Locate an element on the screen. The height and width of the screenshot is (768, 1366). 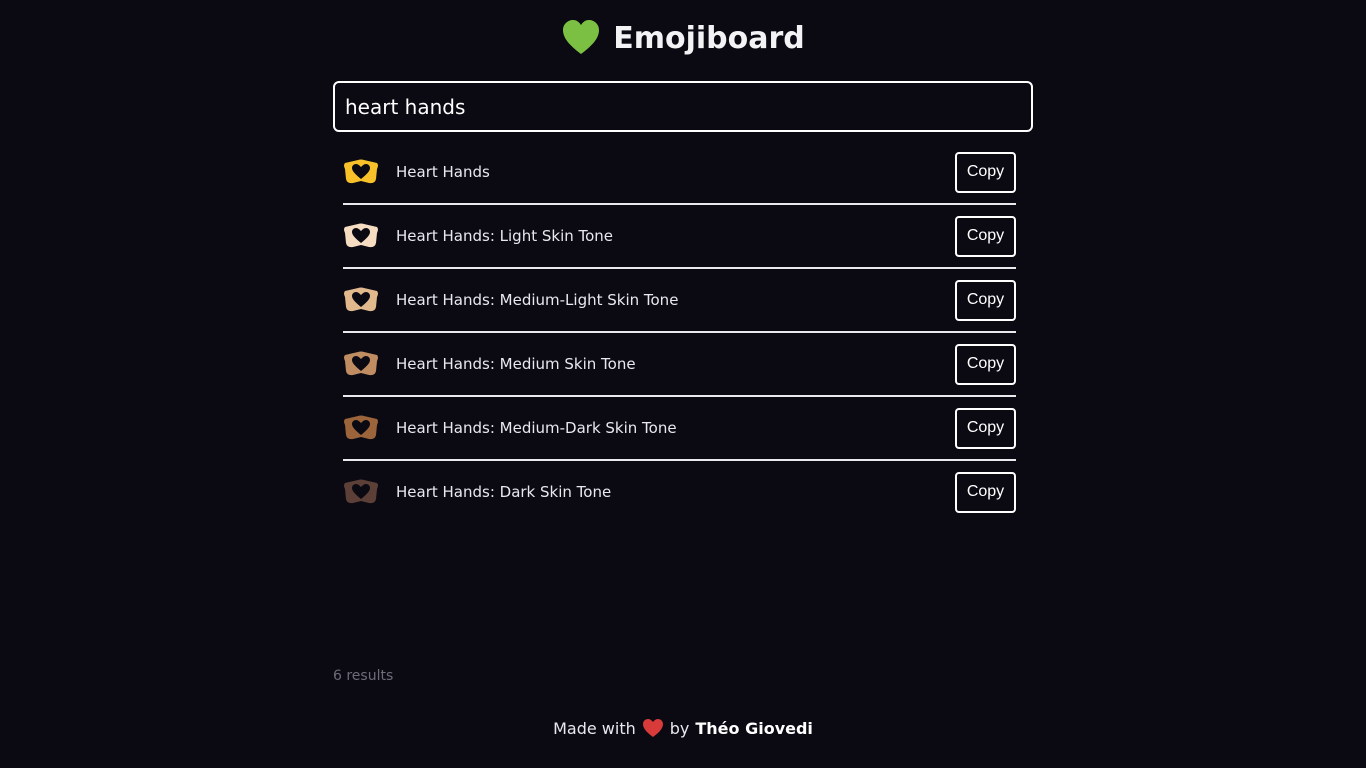
footer-prefix: Made with is located at coordinates (594, 728).